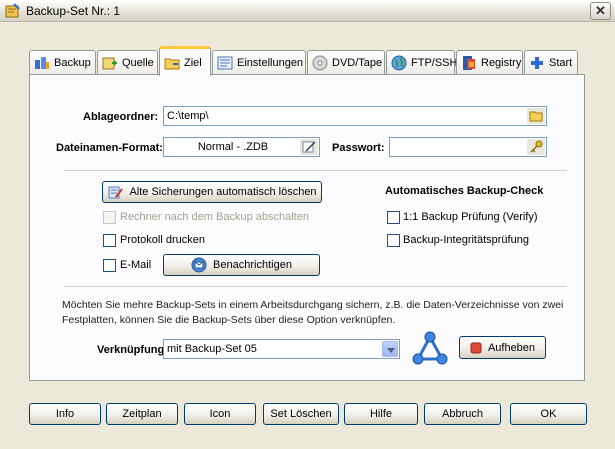 Image resolution: width=615 pixels, height=449 pixels. Describe the element at coordinates (476, 347) in the screenshot. I see `stop-icon` at that location.